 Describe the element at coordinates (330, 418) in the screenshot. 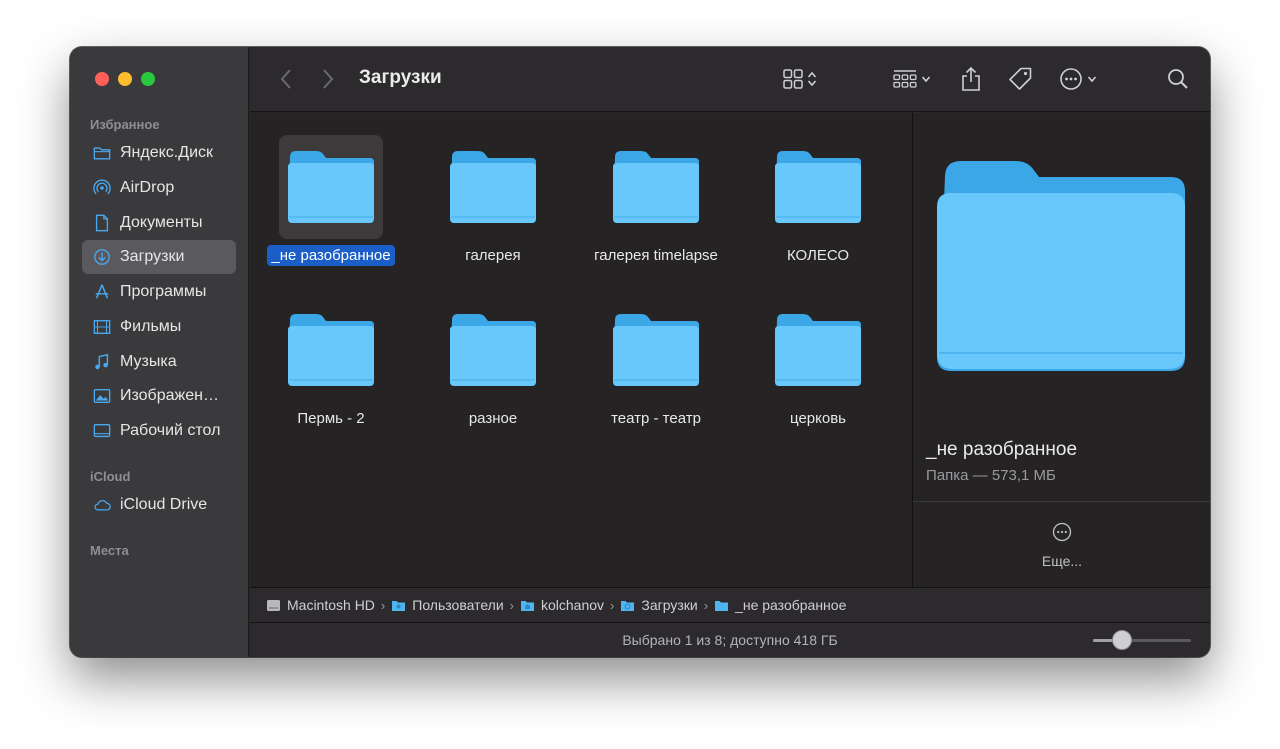

I see `folder-name: Пермь - 2` at that location.